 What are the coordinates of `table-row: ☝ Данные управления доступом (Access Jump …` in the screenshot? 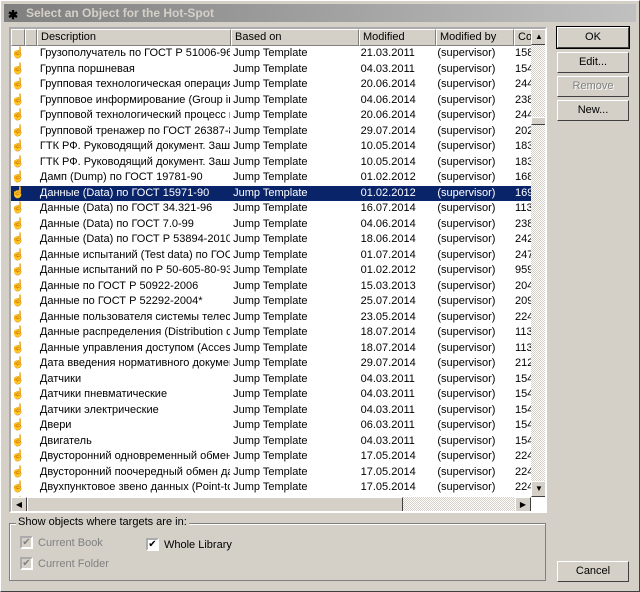 It's located at (271, 349).